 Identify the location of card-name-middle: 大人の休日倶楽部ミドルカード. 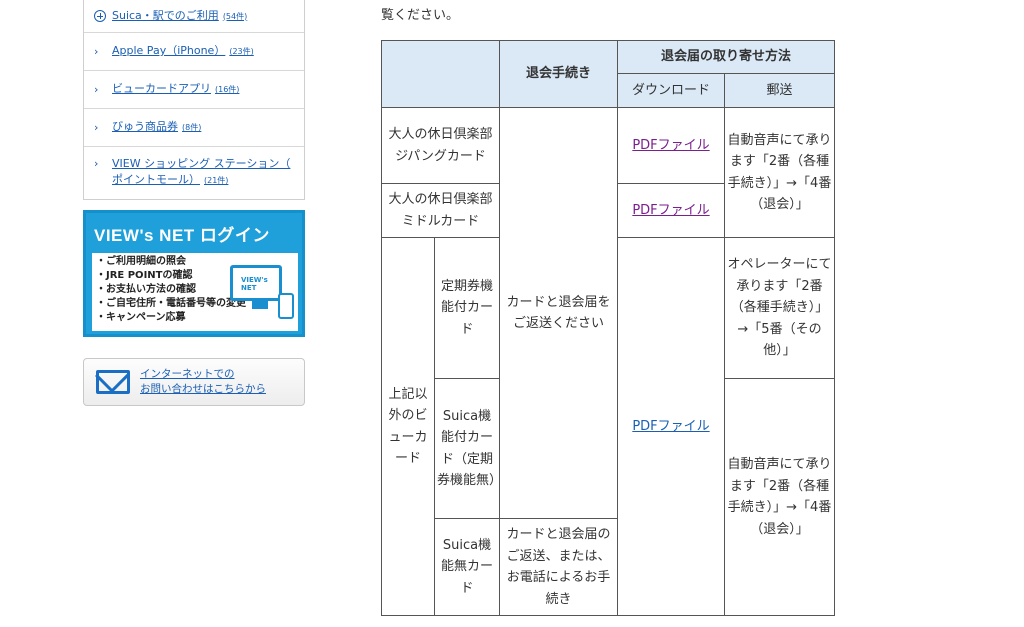
(440, 210).